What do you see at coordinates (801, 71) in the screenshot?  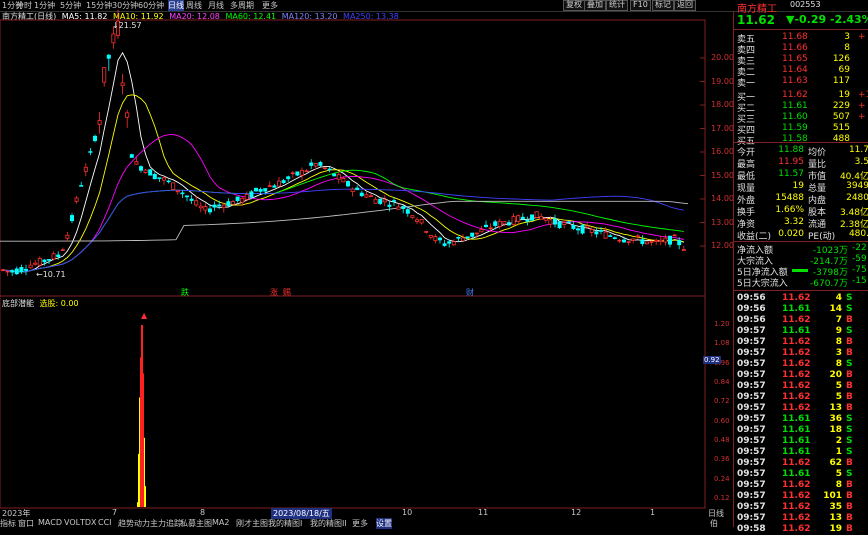 I see `order-book-row: 卖二 11.64 69` at bounding box center [801, 71].